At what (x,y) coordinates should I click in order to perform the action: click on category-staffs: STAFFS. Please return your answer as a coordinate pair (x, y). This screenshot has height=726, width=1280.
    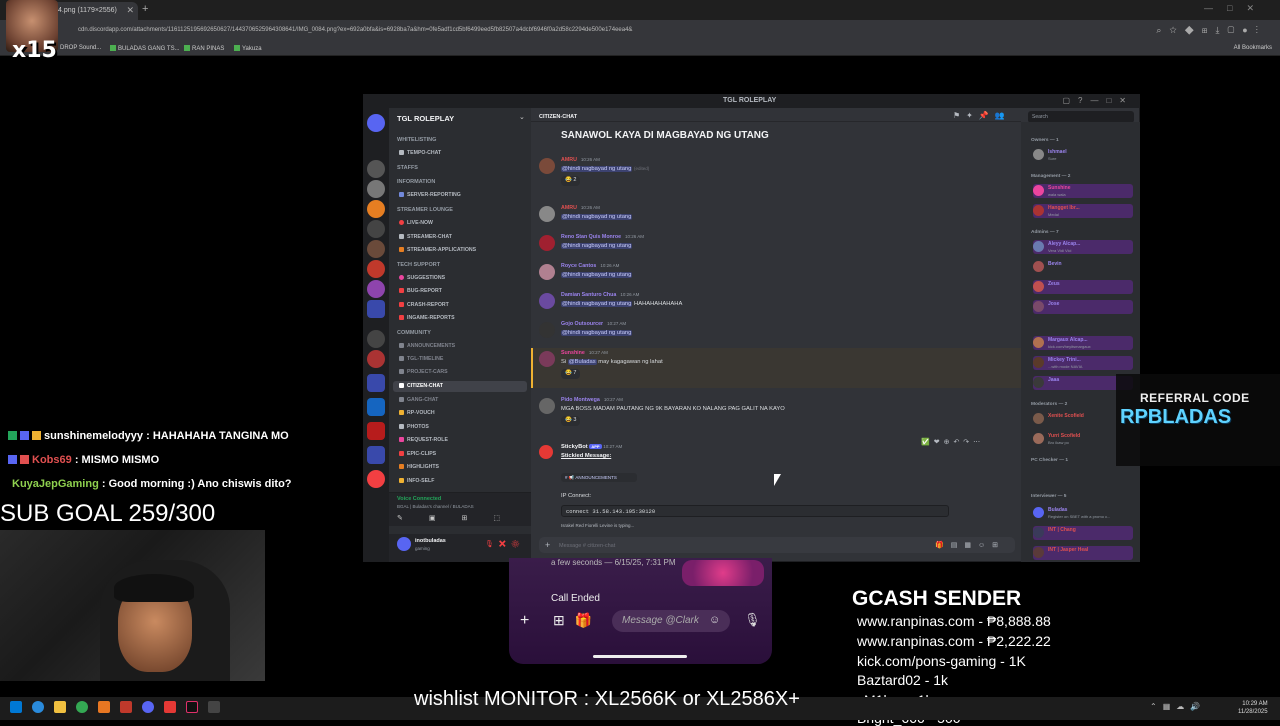
    Looking at the image, I should click on (407, 168).